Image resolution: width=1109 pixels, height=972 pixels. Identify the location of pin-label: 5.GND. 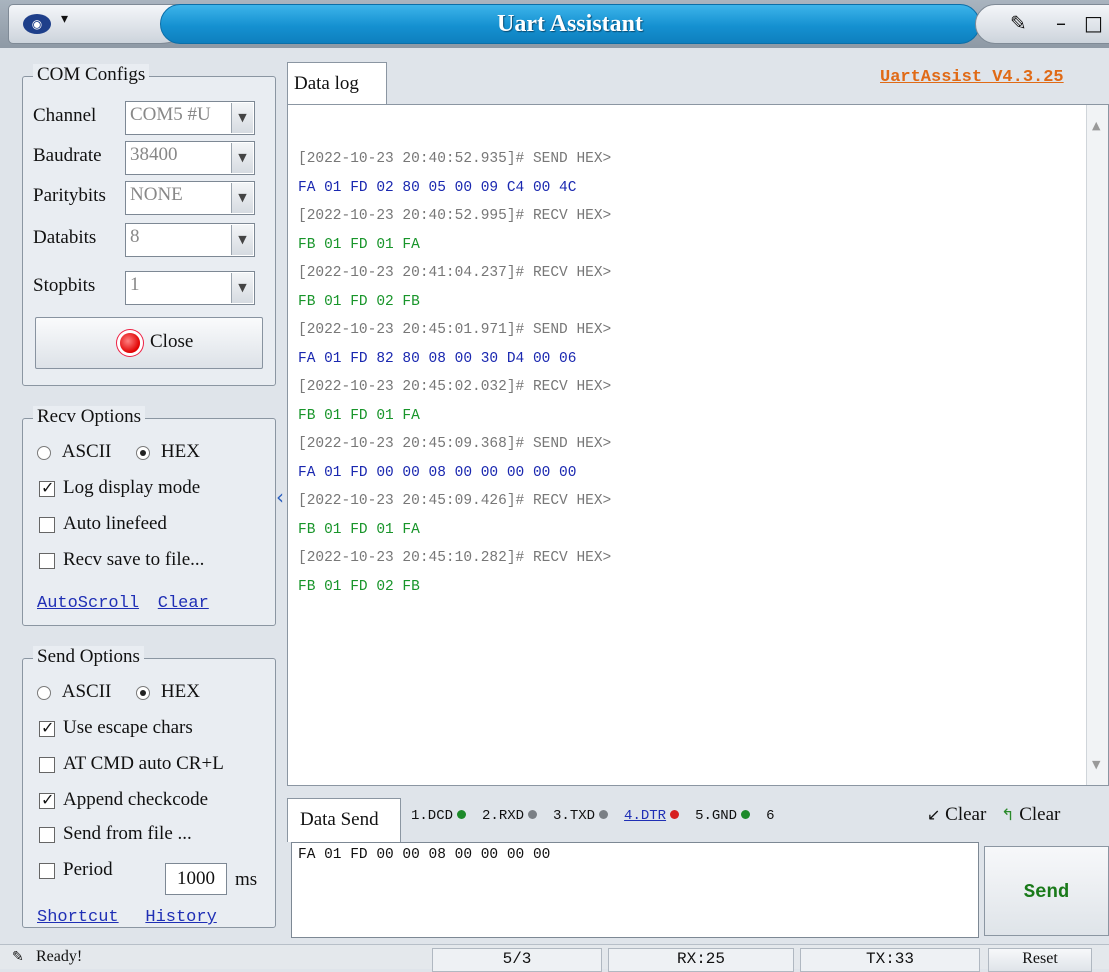
(716, 816).